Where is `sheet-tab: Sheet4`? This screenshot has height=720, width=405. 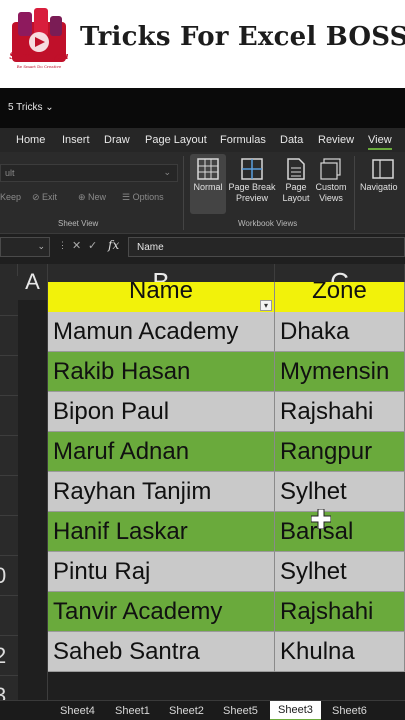 sheet-tab: Sheet4 is located at coordinates (77, 711).